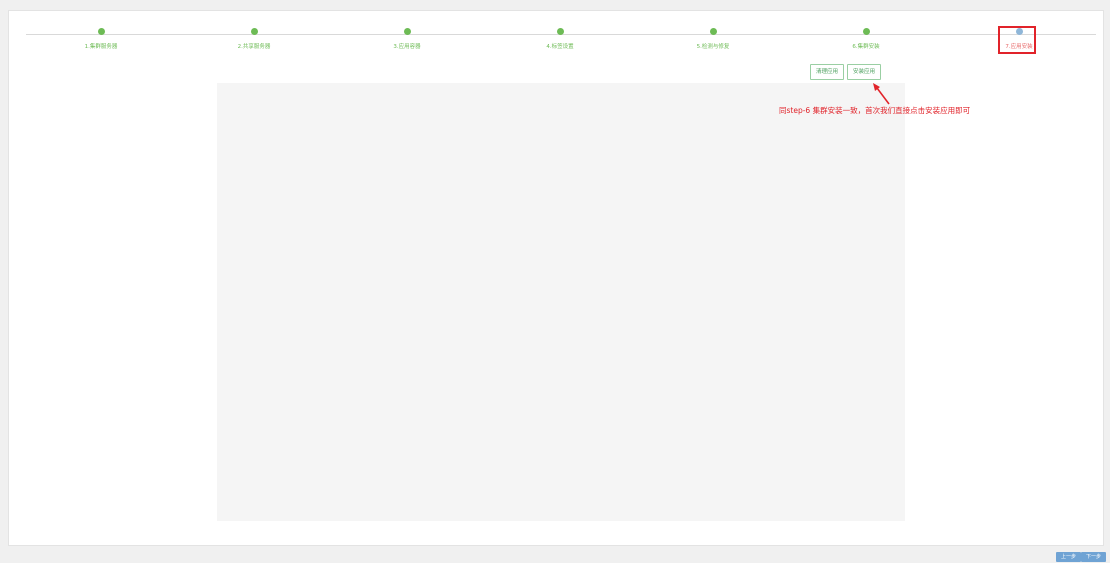  I want to click on install-apps-button: 安装应用, so click(864, 72).